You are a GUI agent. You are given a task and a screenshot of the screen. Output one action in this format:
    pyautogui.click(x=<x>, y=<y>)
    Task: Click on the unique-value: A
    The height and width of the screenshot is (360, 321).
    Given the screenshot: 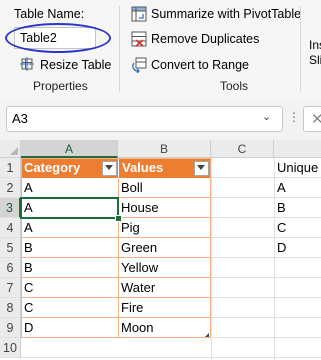 What is the action you would take?
    pyautogui.click(x=297, y=188)
    